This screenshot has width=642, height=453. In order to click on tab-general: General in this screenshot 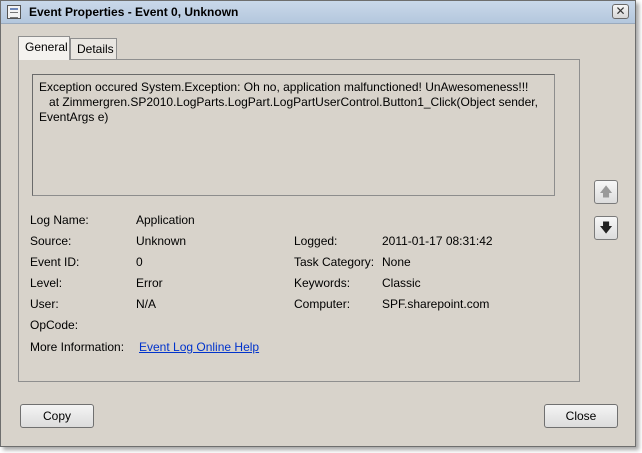, I will do `click(44, 48)`.